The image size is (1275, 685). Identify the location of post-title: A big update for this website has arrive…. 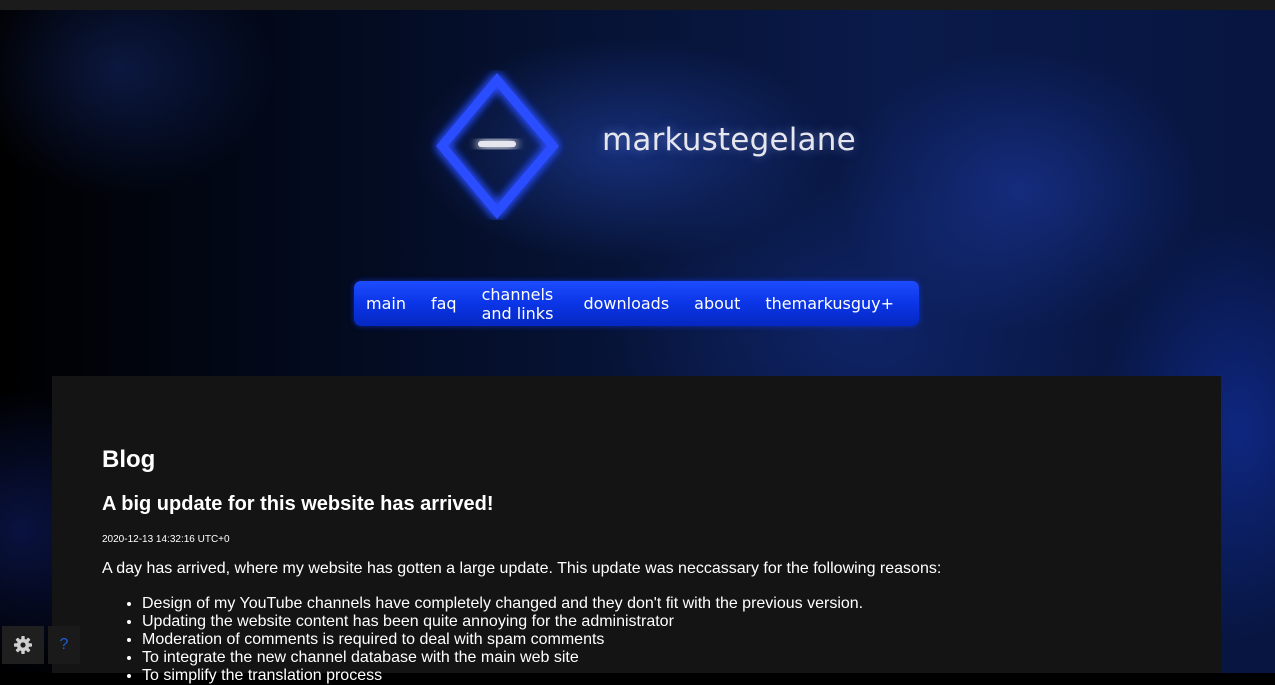
(298, 504).